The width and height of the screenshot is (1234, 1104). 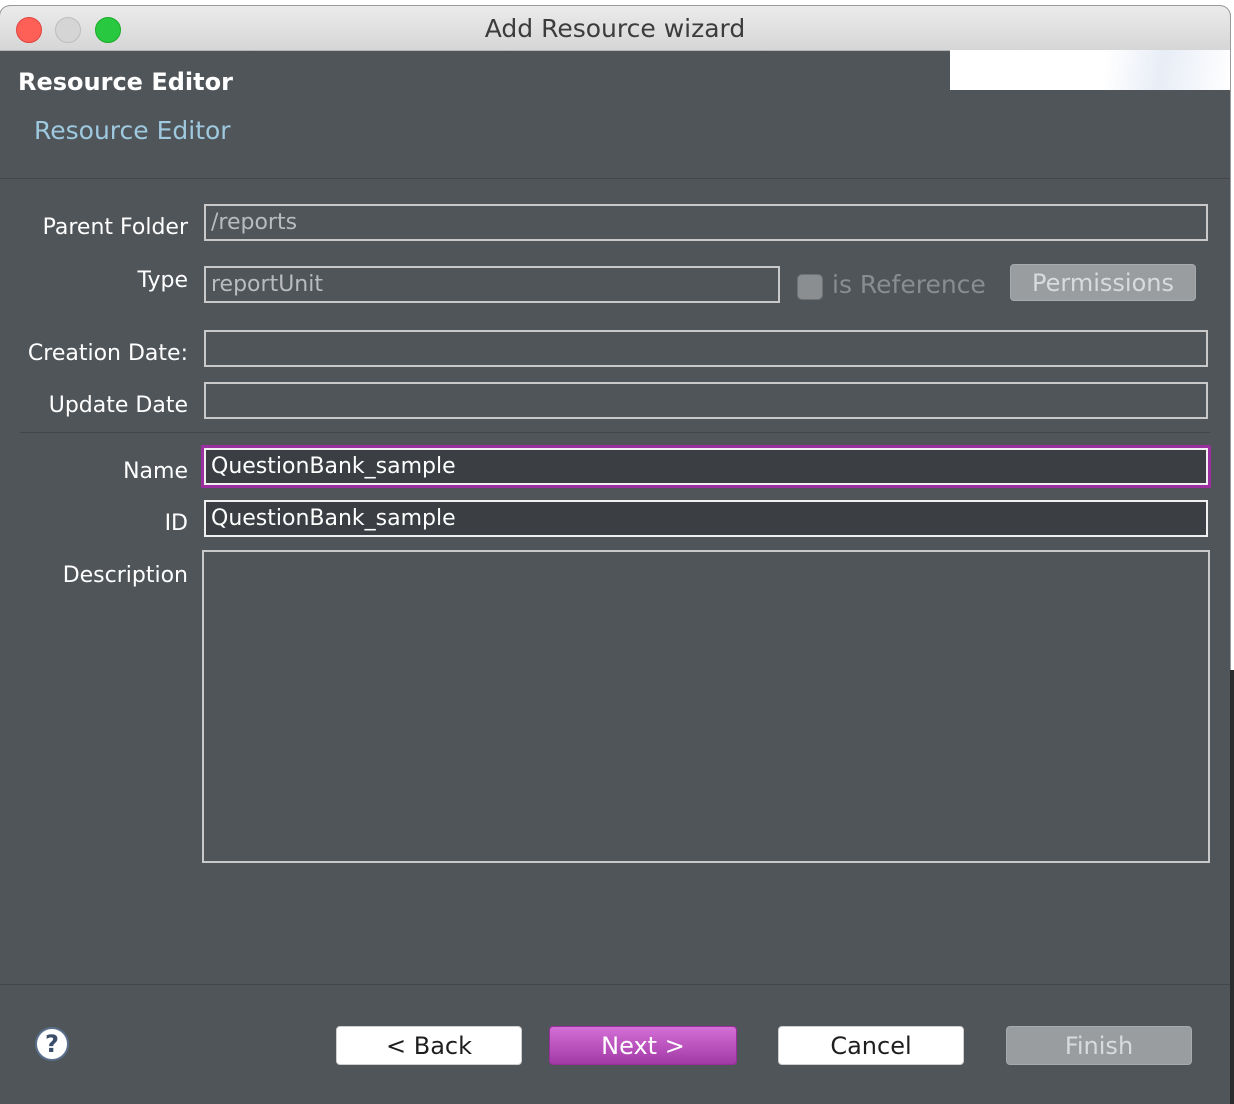 I want to click on id-field, so click(x=706, y=518).